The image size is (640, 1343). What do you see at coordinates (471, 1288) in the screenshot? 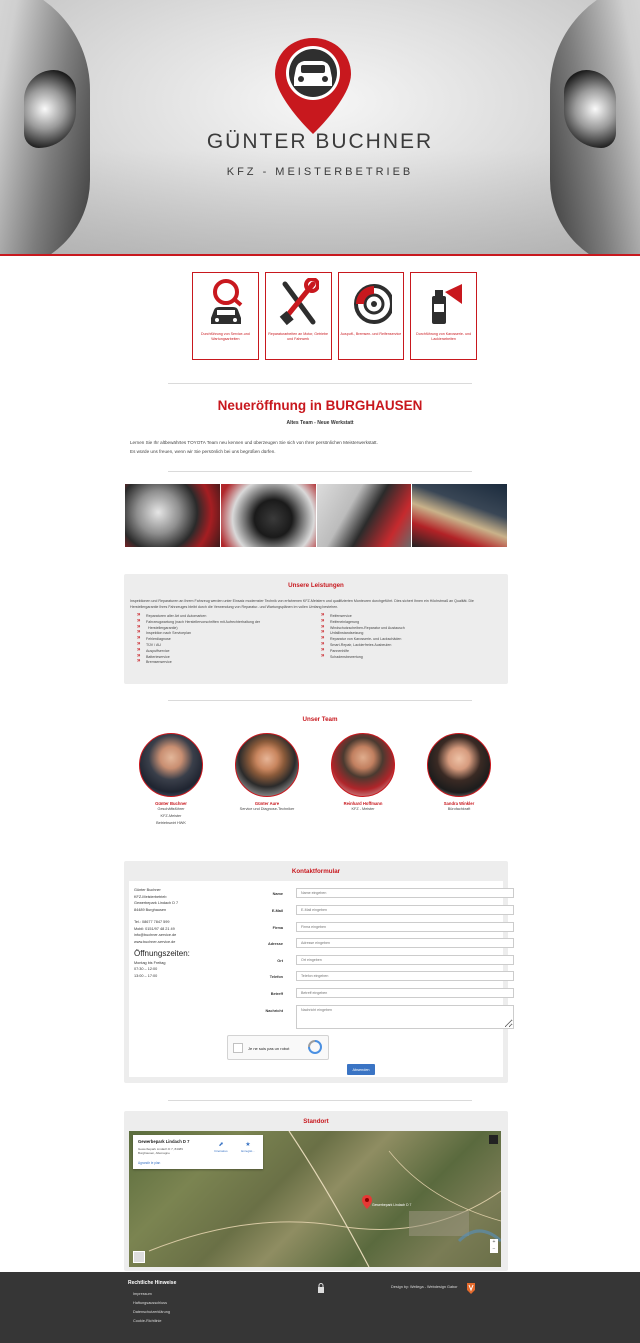
I see `webdesign-logo-icon` at bounding box center [471, 1288].